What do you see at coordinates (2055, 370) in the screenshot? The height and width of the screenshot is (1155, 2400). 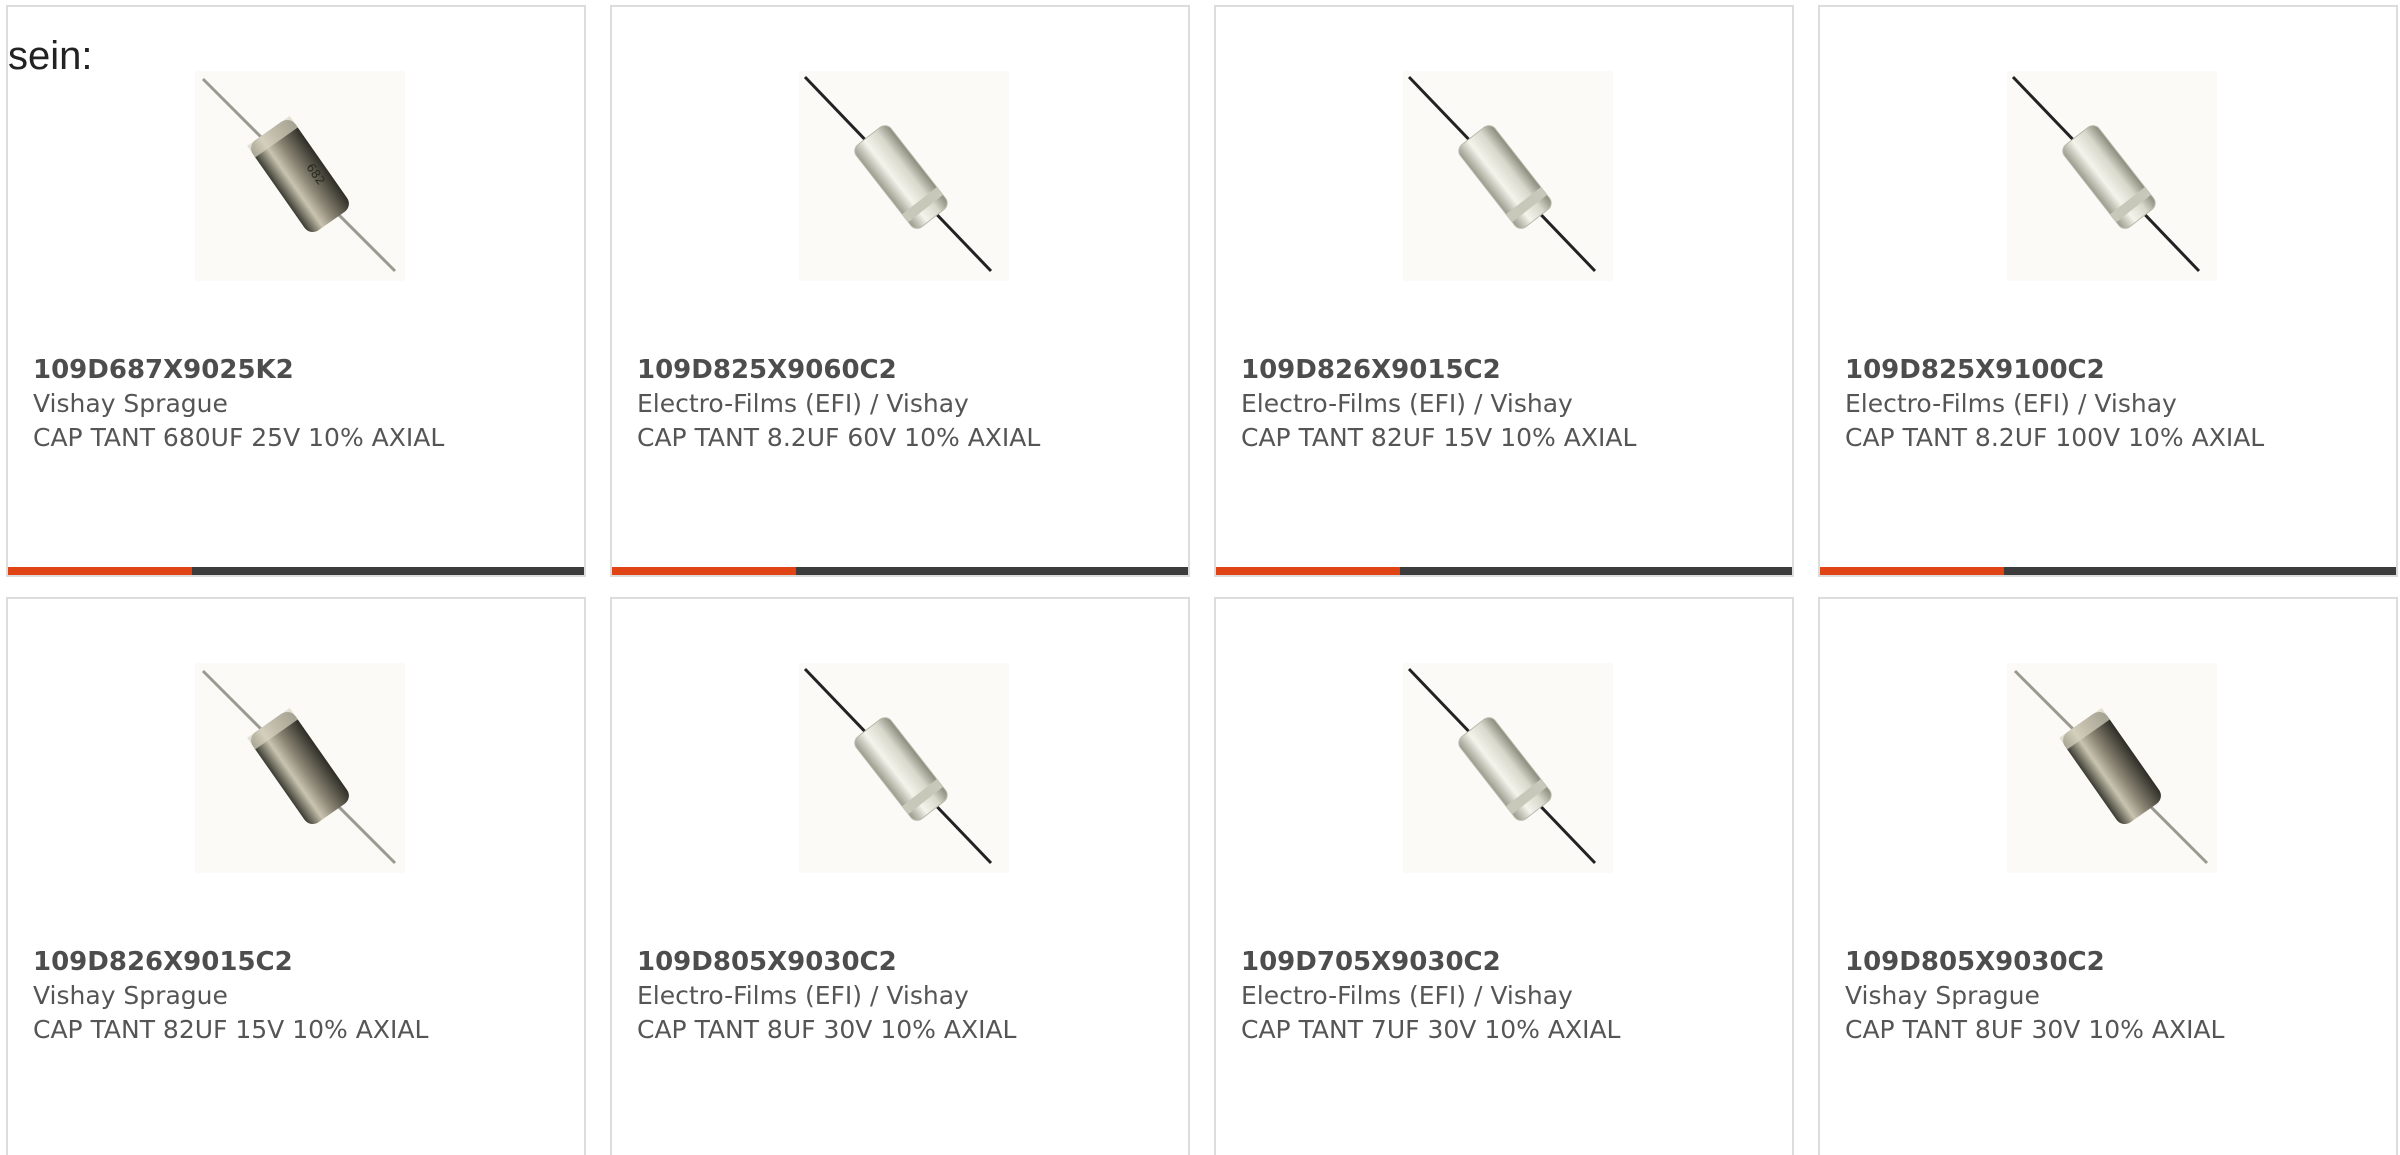 I see `part-number-link: 109D825X9100C2` at bounding box center [2055, 370].